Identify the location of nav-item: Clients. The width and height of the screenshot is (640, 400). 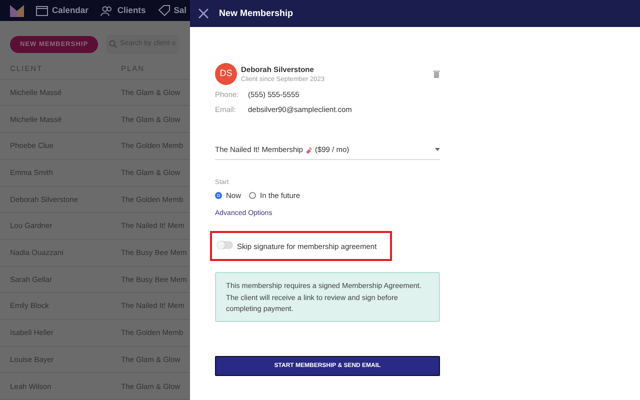
(123, 10).